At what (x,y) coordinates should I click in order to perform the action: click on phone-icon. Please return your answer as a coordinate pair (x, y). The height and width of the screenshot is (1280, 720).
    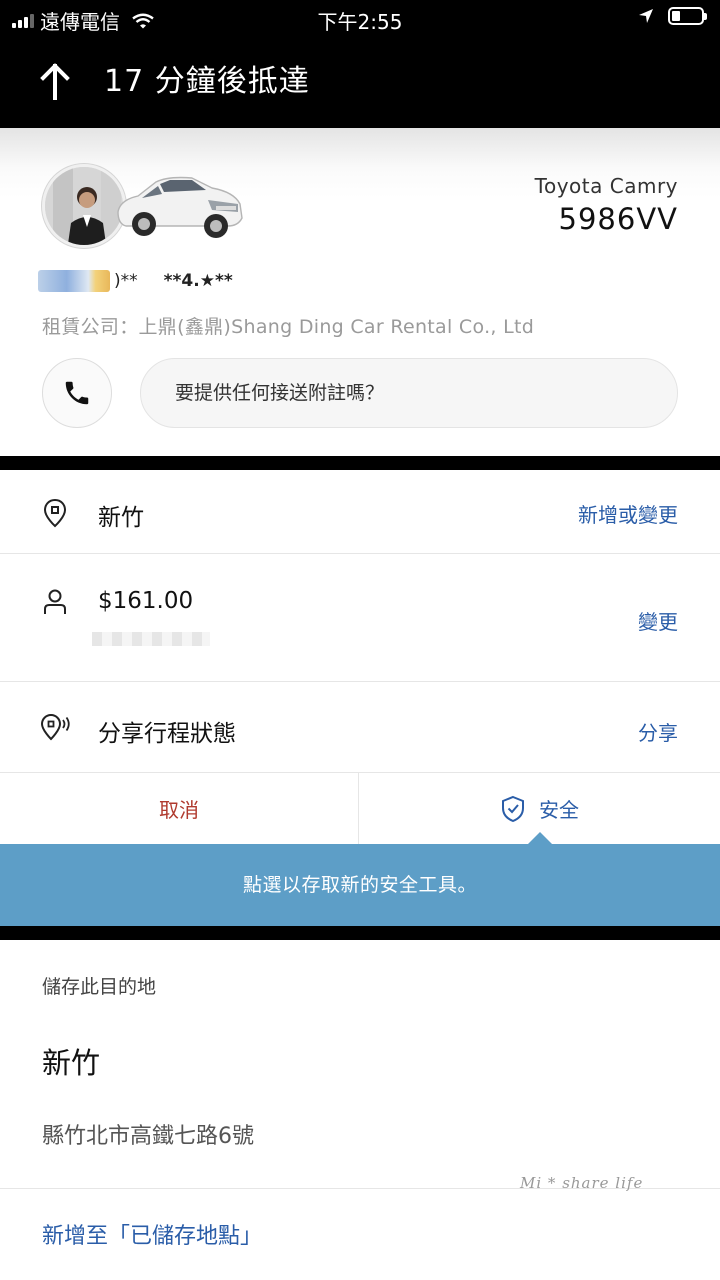
    Looking at the image, I should click on (77, 393).